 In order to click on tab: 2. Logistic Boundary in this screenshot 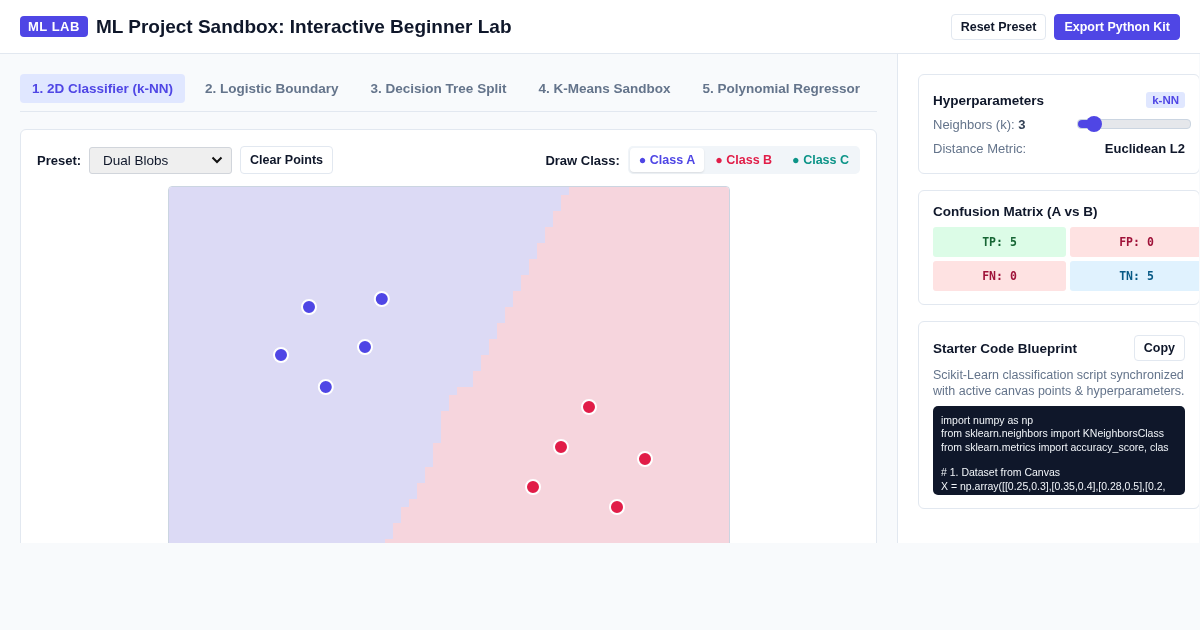, I will do `click(272, 88)`.